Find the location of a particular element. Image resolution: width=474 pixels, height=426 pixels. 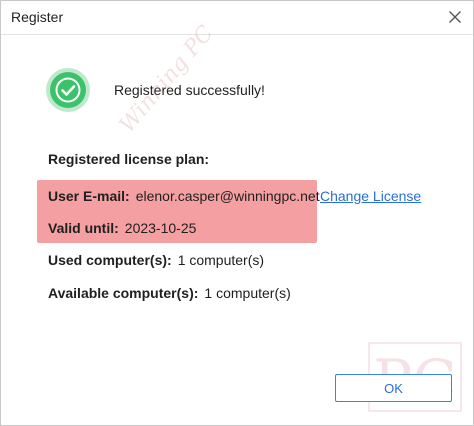

watermark: Winning PC is located at coordinates (166, 79).